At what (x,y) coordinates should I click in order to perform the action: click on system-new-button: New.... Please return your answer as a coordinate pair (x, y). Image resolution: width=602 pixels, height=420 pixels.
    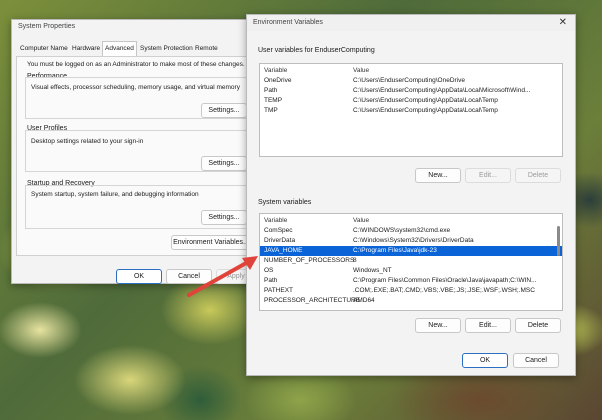
    Looking at the image, I should click on (438, 325).